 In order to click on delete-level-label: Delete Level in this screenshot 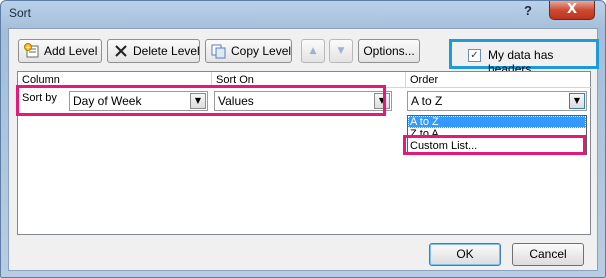, I will do `click(166, 51)`.